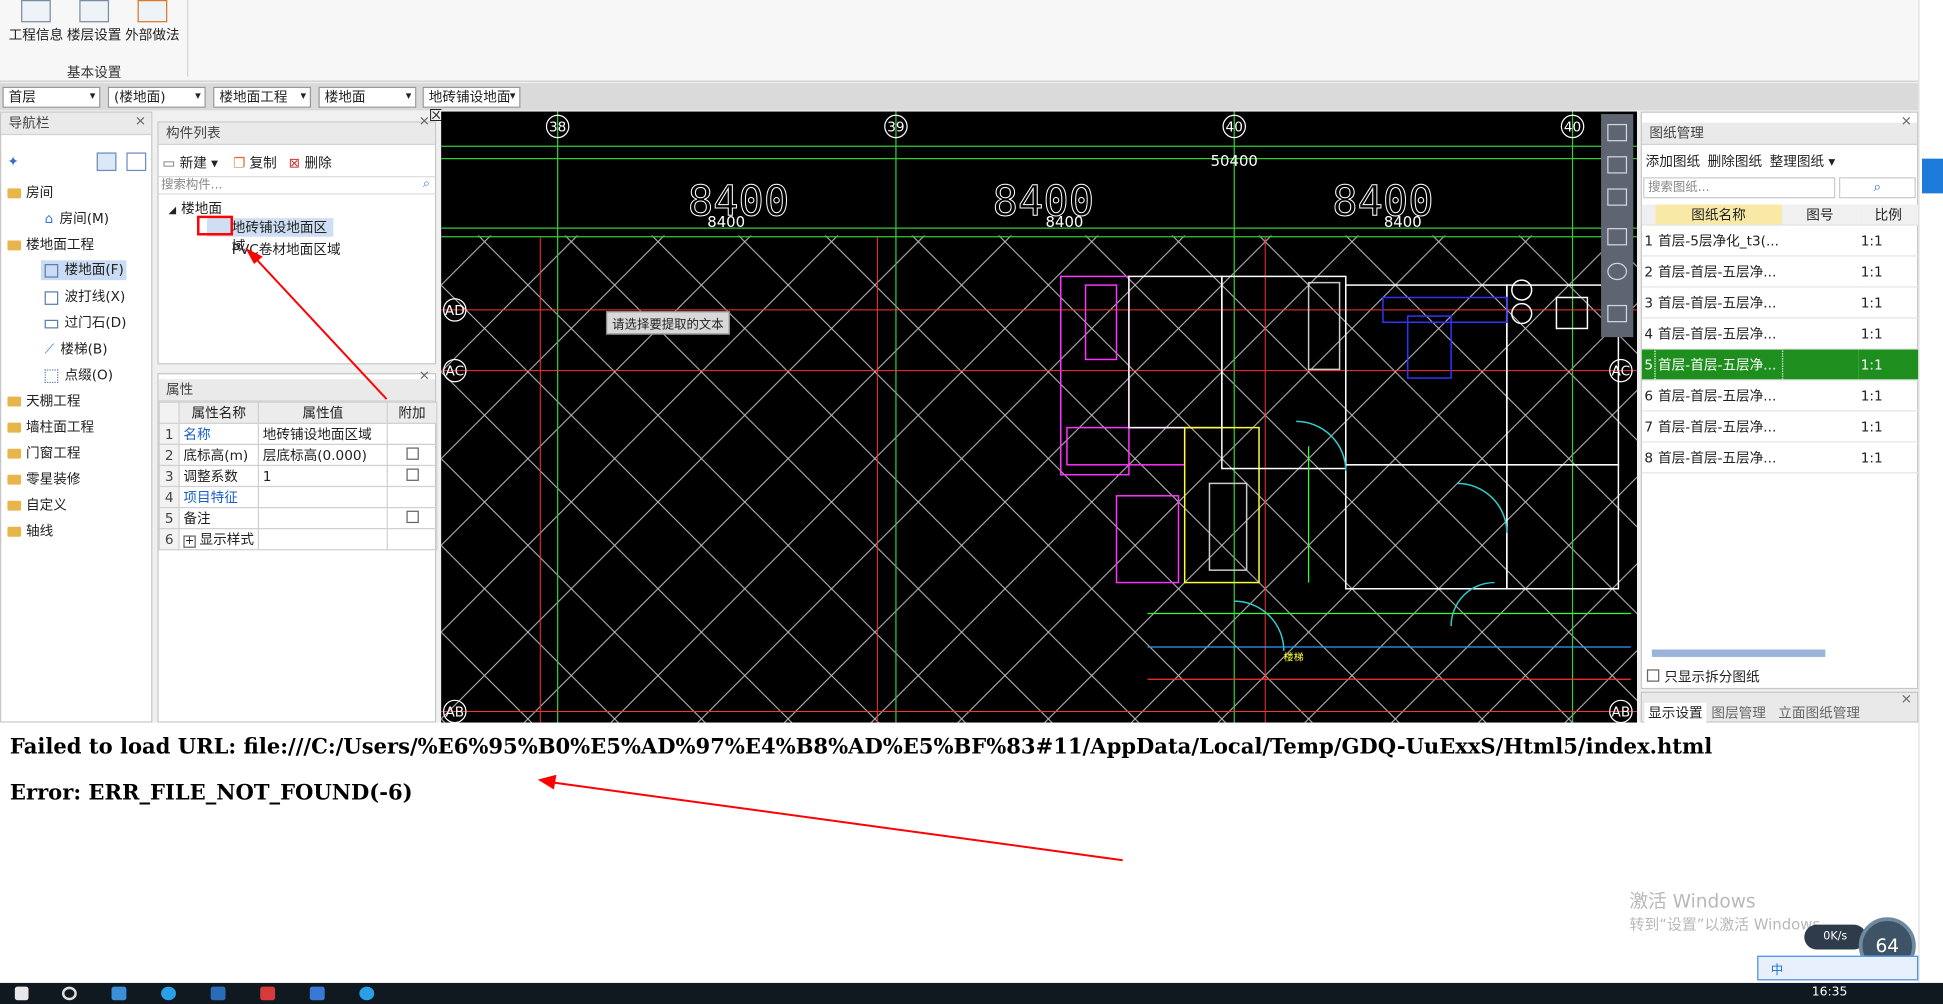  I want to click on browser-icon, so click(119, 993).